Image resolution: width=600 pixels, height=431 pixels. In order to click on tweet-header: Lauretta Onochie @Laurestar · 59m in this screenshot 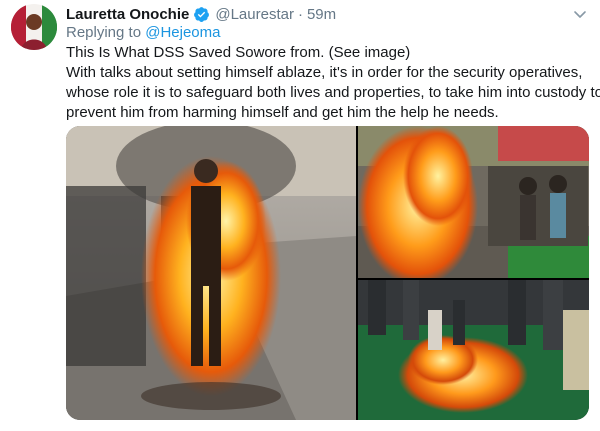, I will do `click(201, 14)`.